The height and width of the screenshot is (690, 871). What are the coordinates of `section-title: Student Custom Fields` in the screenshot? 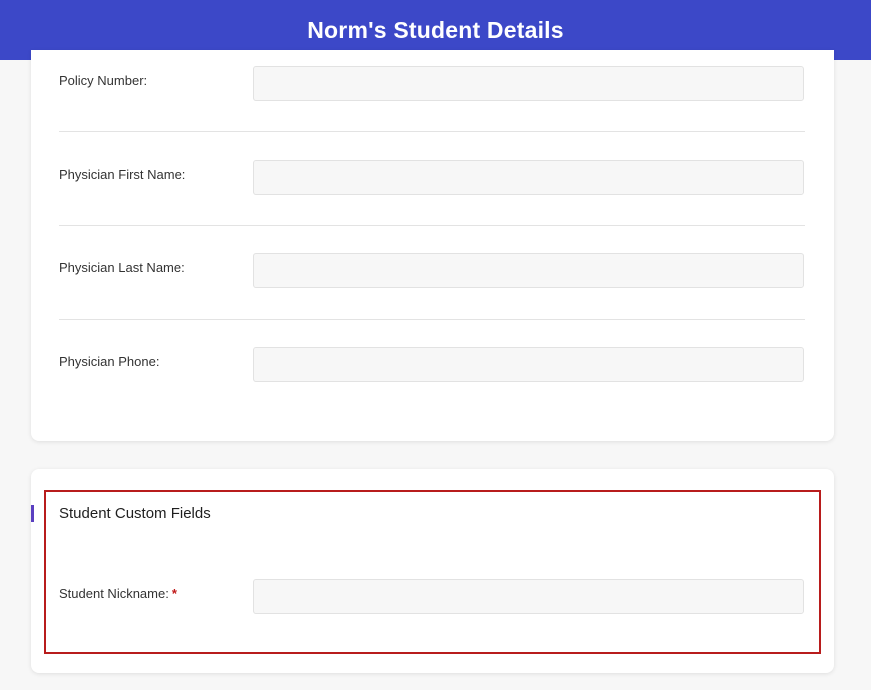 It's located at (135, 513).